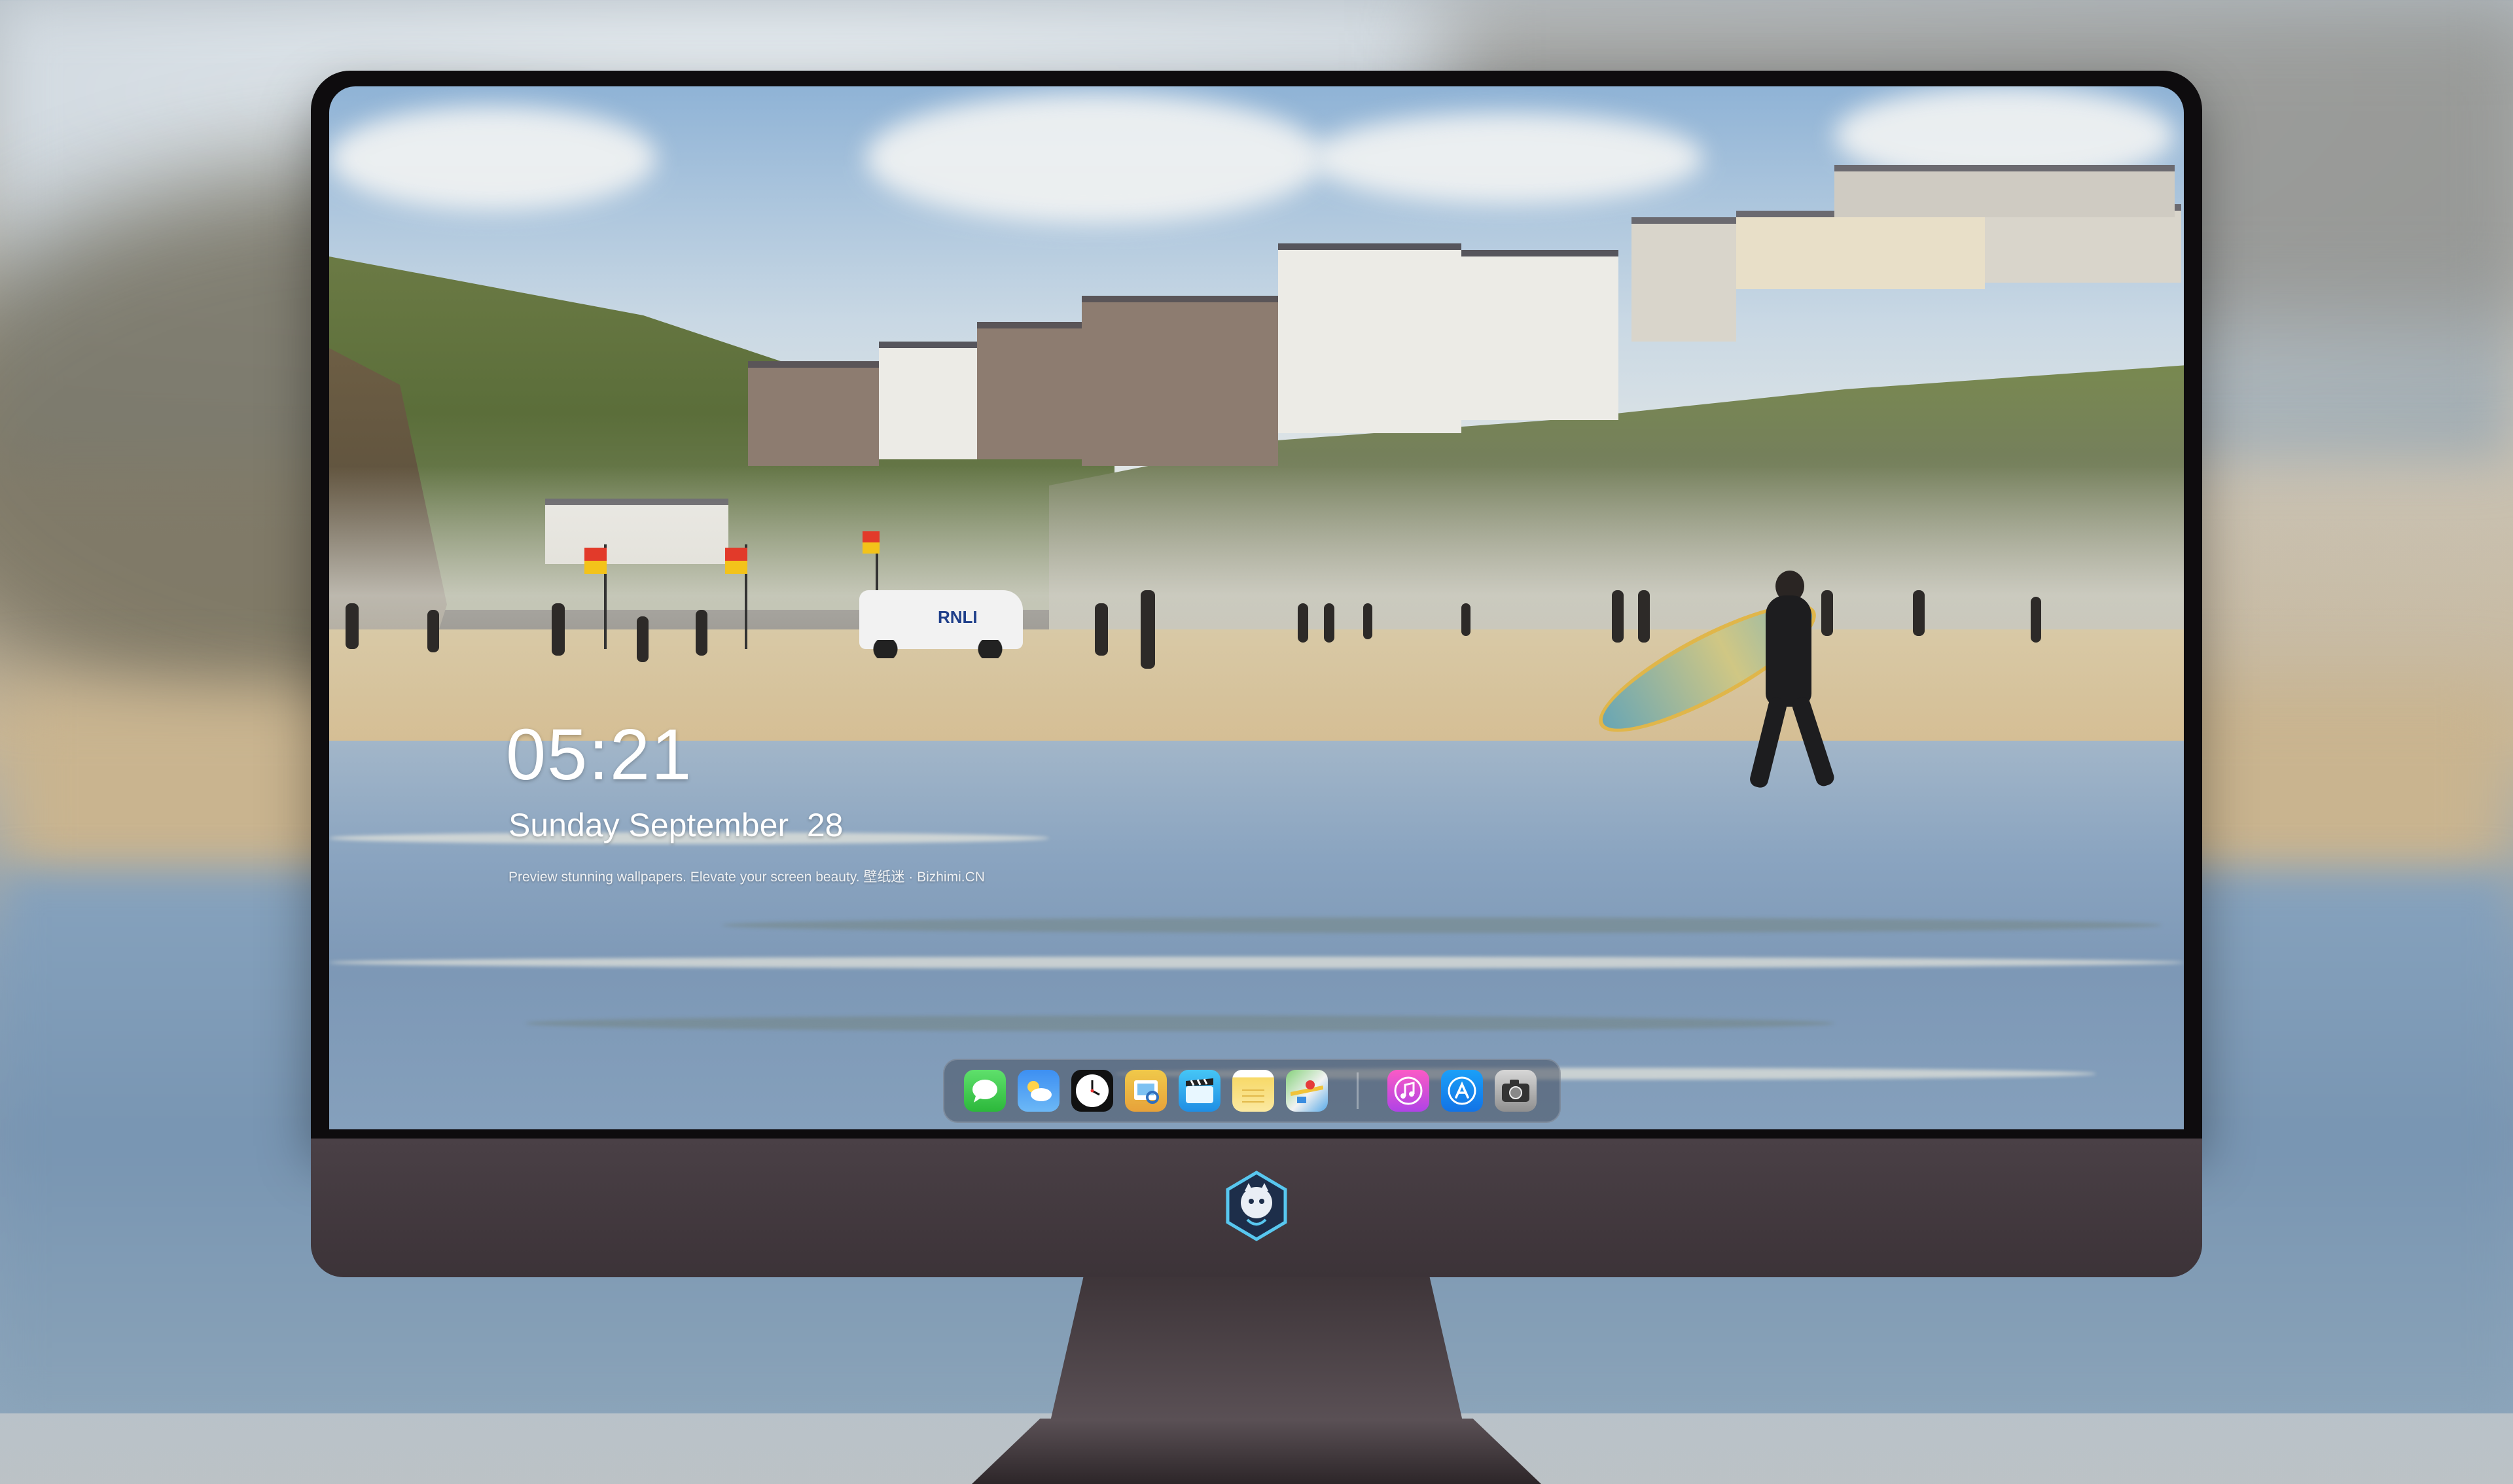 The width and height of the screenshot is (2513, 1484). I want to click on truck-label: RNLI, so click(958, 617).